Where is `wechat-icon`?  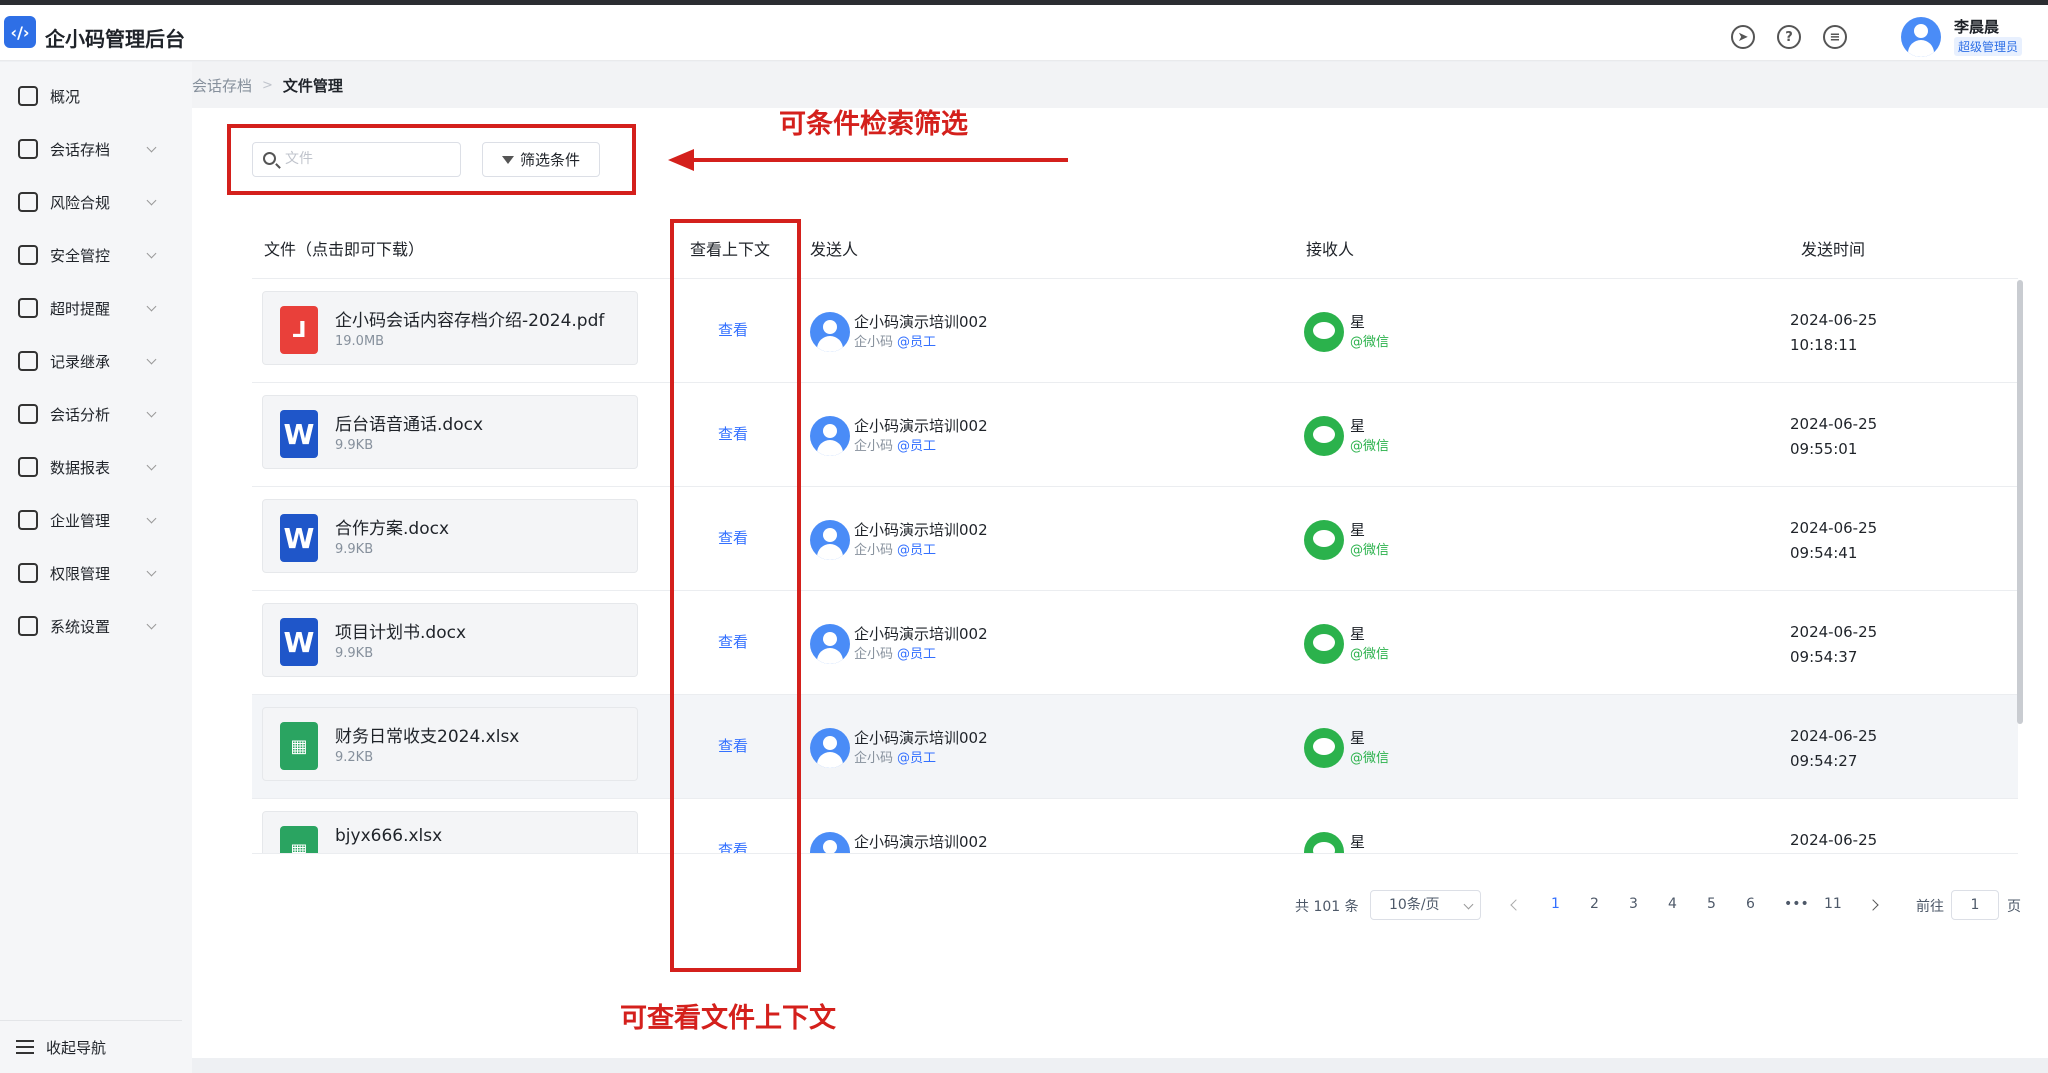
wechat-icon is located at coordinates (1324, 540).